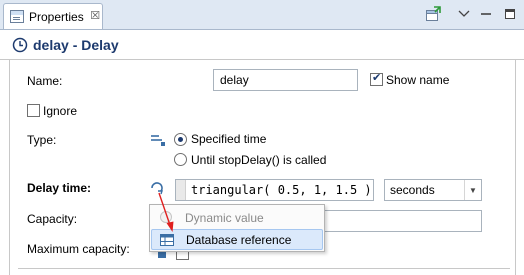 The height and width of the screenshot is (275, 524). What do you see at coordinates (264, 268) in the screenshot?
I see `section-divider` at bounding box center [264, 268].